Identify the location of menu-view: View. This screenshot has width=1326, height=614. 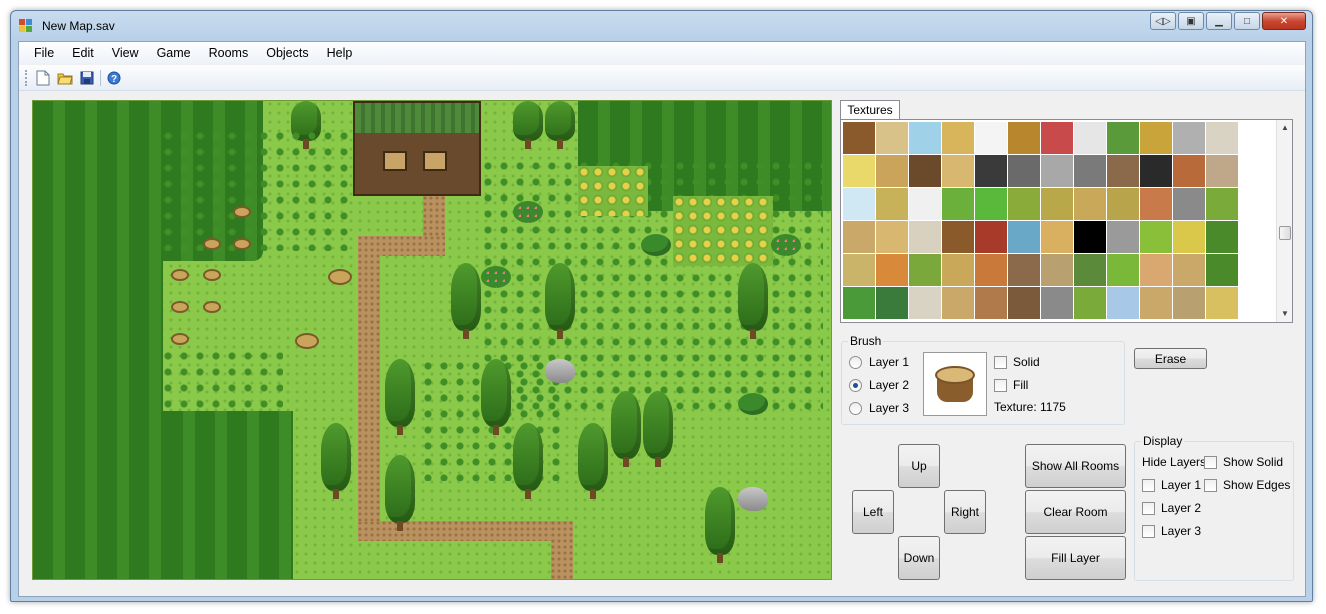
(125, 53).